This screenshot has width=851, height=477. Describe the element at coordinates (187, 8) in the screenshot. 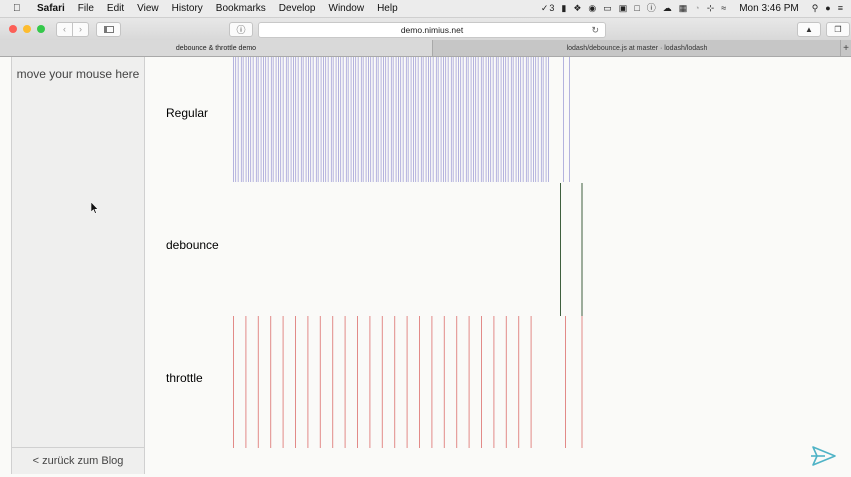

I see `menu-history: History` at that location.